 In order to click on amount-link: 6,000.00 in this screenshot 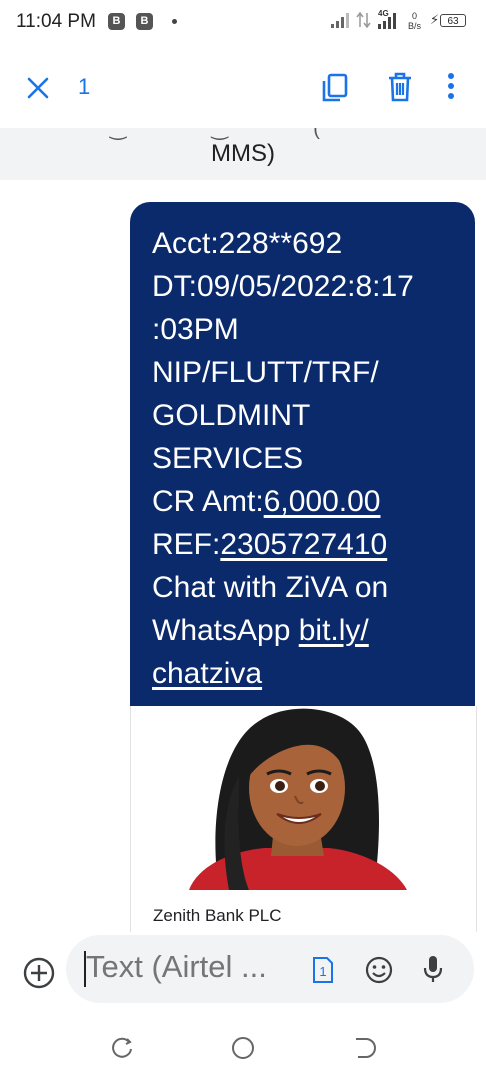, I will do `click(322, 501)`.